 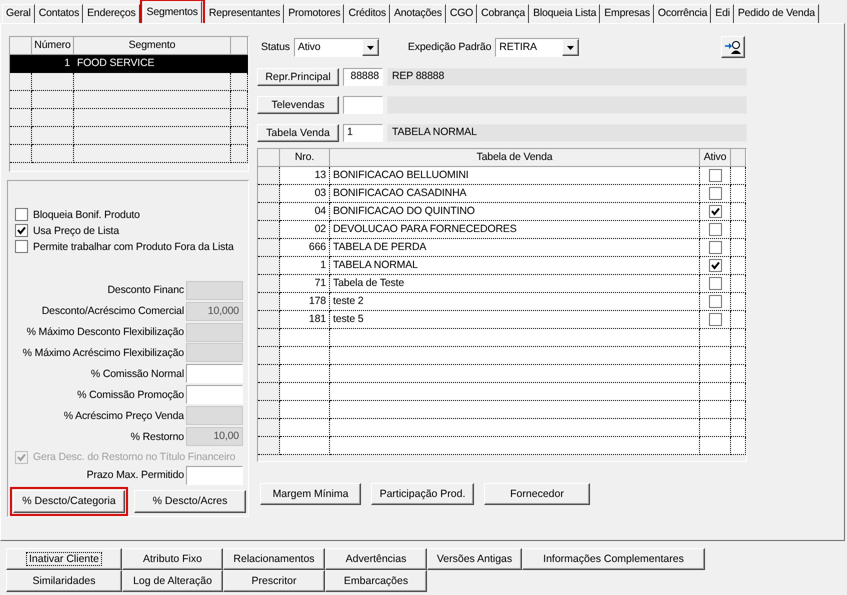 What do you see at coordinates (776, 13) in the screenshot?
I see `tab: Pedido de Venda` at bounding box center [776, 13].